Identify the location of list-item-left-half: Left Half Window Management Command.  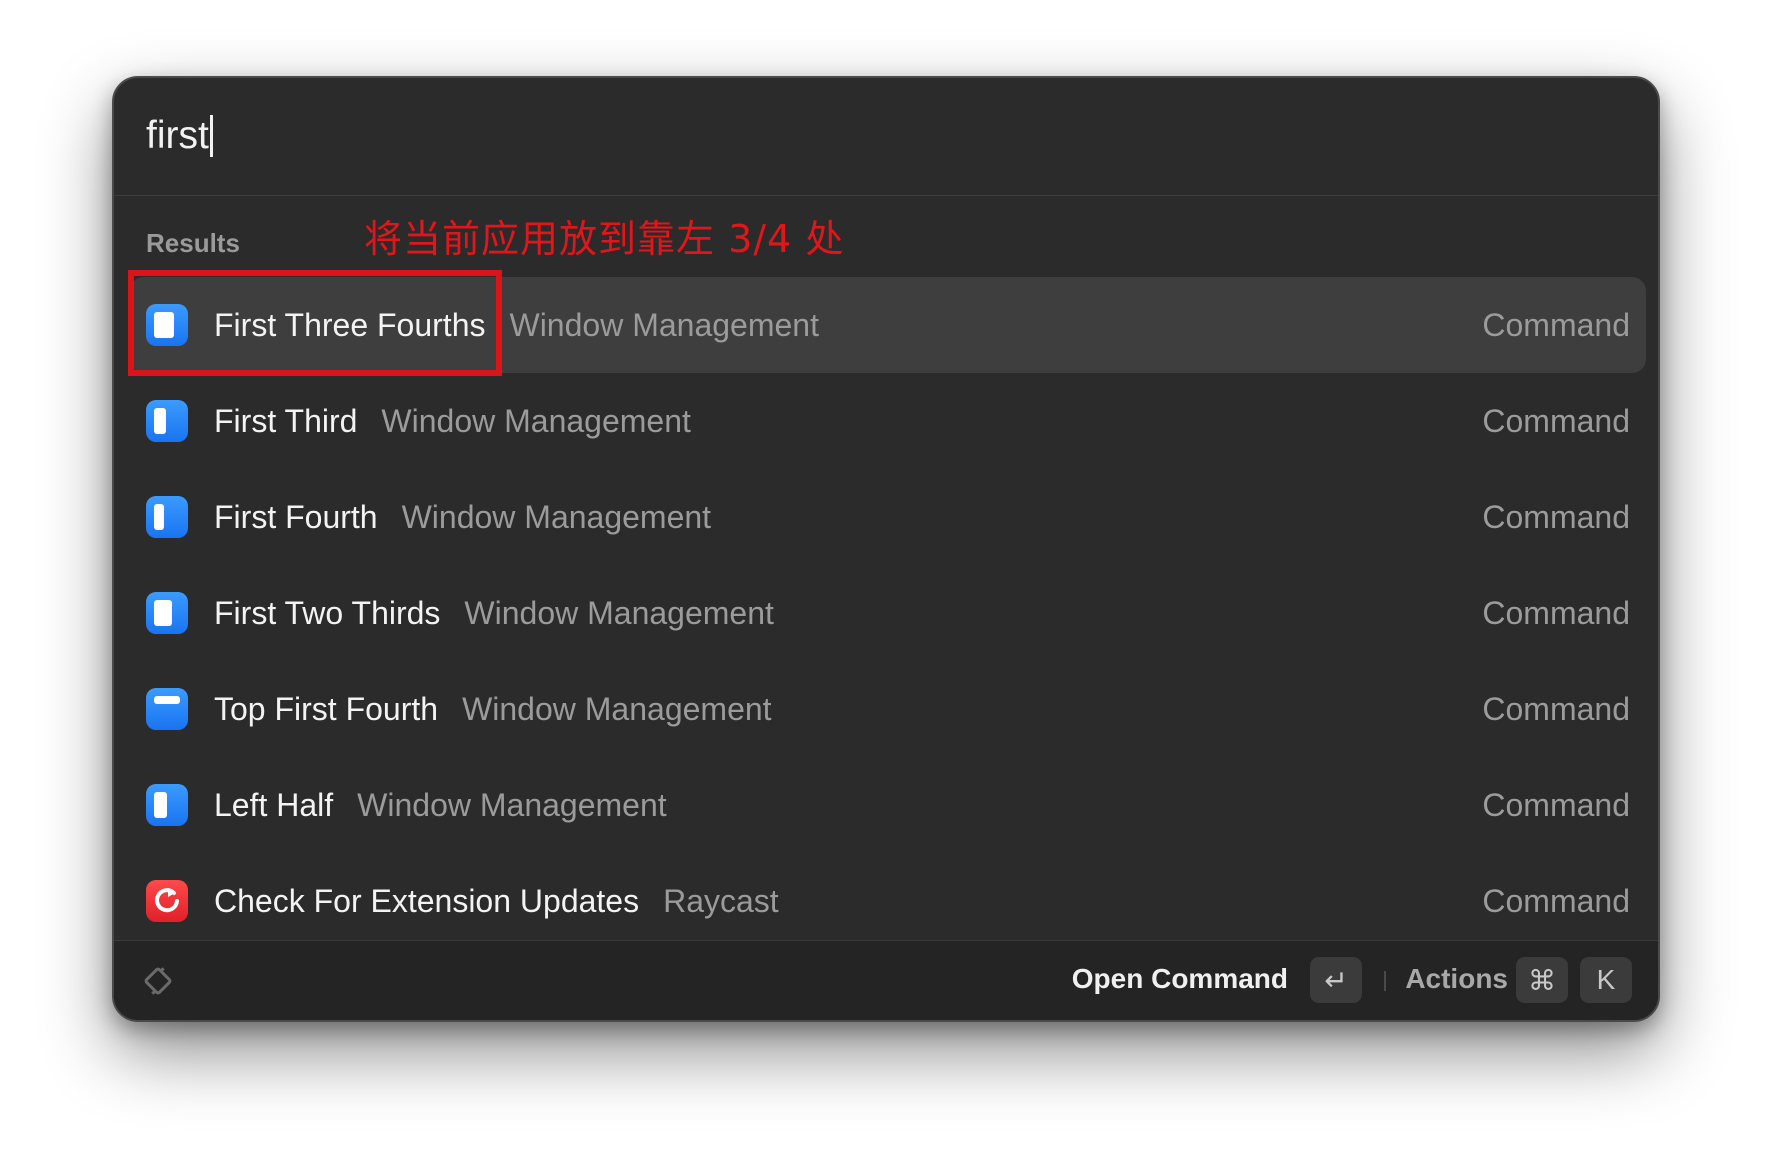
(888, 805).